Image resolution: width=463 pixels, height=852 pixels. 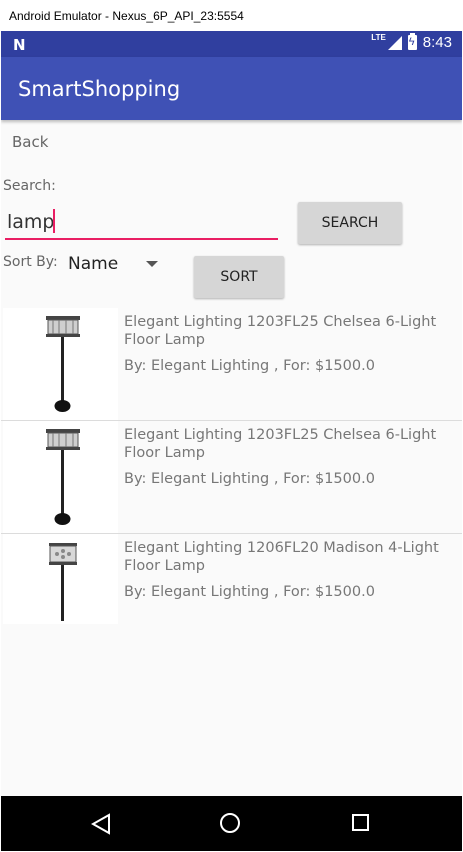 I want to click on square-recents-icon, so click(x=360, y=822).